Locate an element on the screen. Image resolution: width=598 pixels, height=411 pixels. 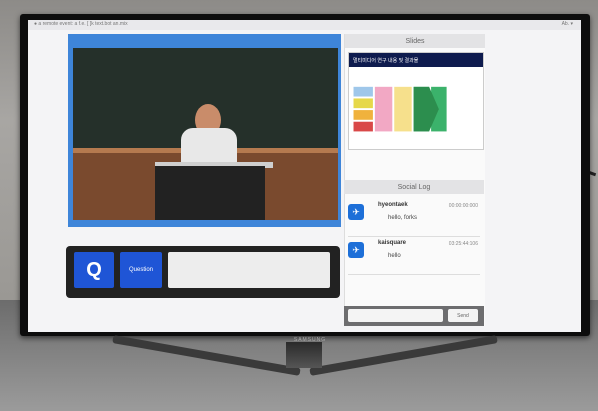
chat-input is located at coordinates (395, 315).